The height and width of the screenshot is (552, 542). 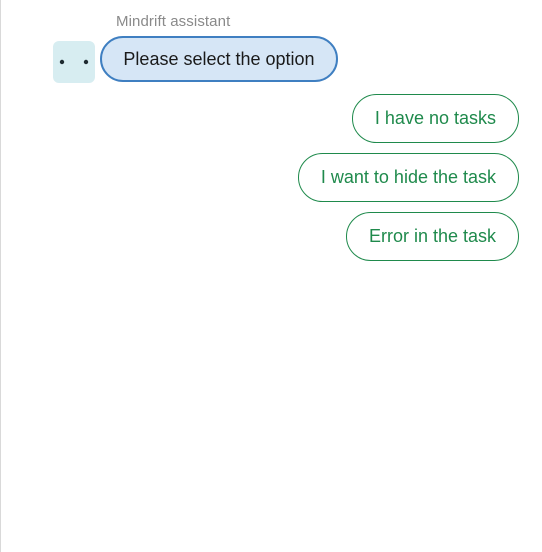 I want to click on option-hide-task-button: I want to hide the task, so click(x=408, y=177).